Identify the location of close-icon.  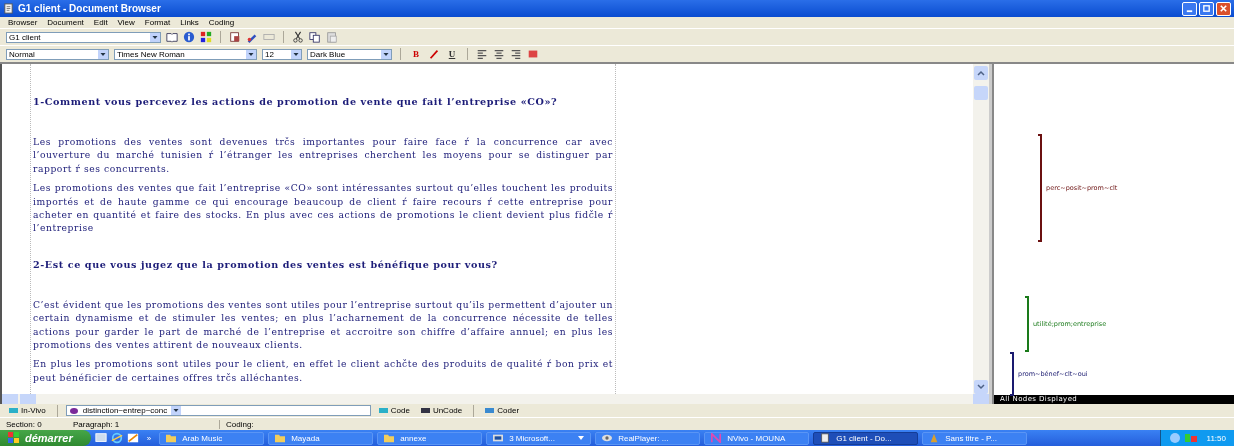
(1223, 8).